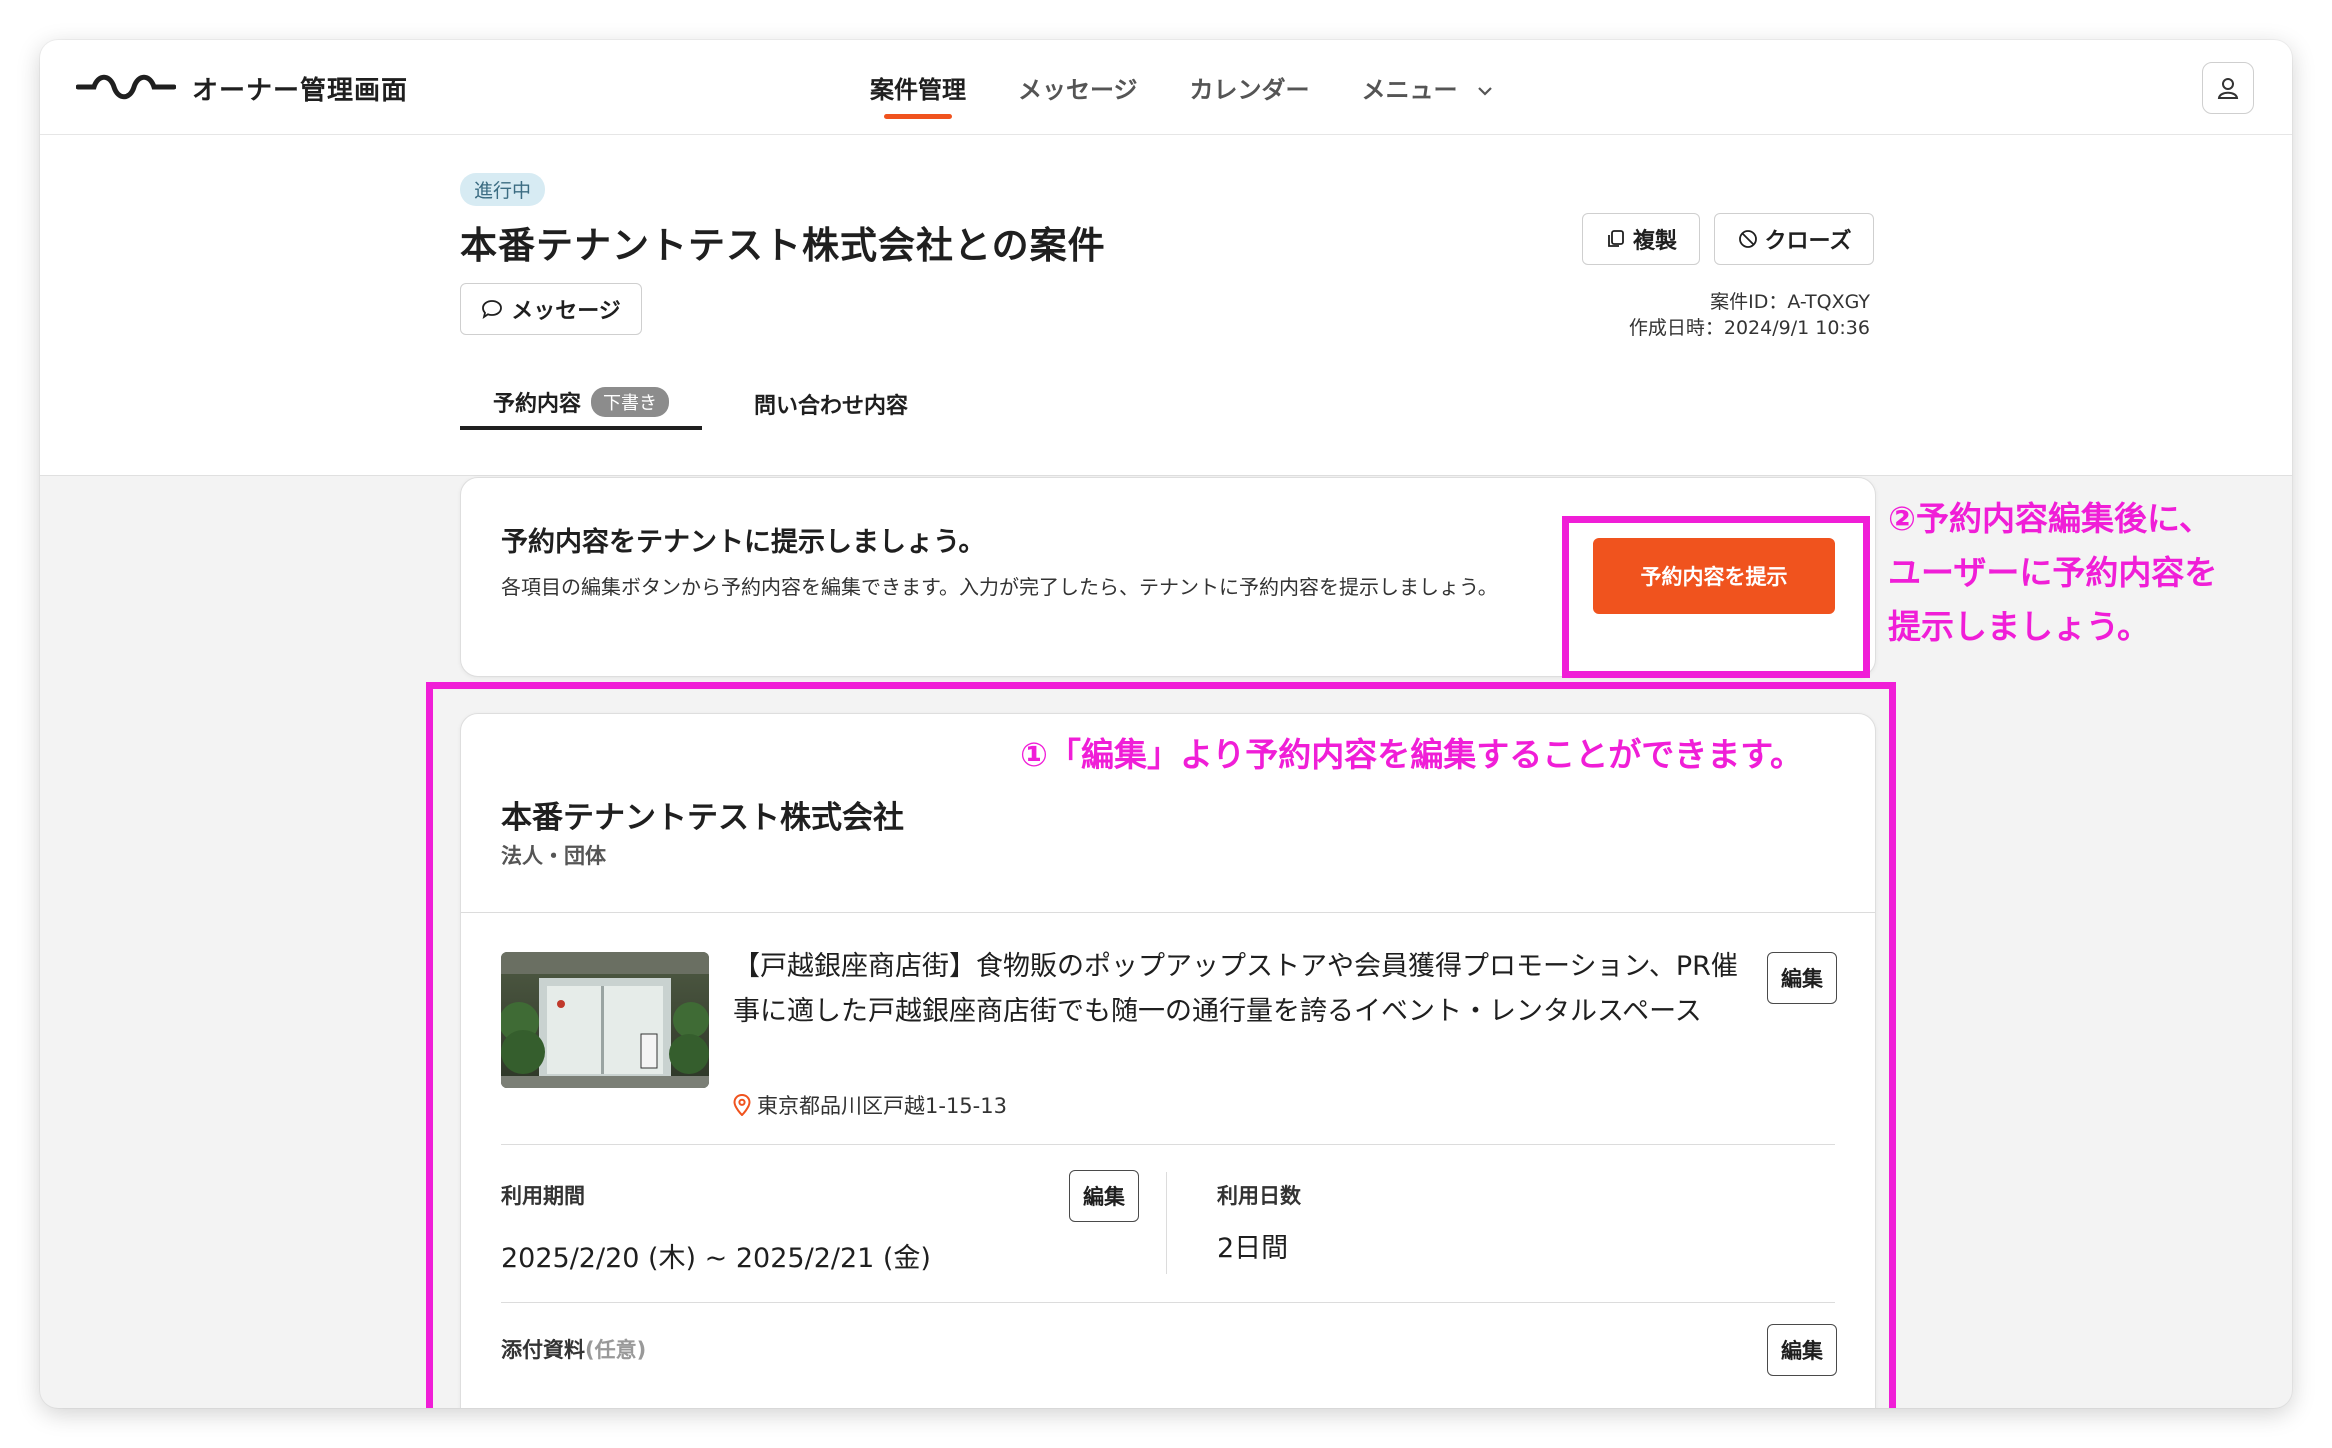 The height and width of the screenshot is (1448, 2332). Describe the element at coordinates (566, 311) in the screenshot. I see `message-button-label: メッセージ` at that location.